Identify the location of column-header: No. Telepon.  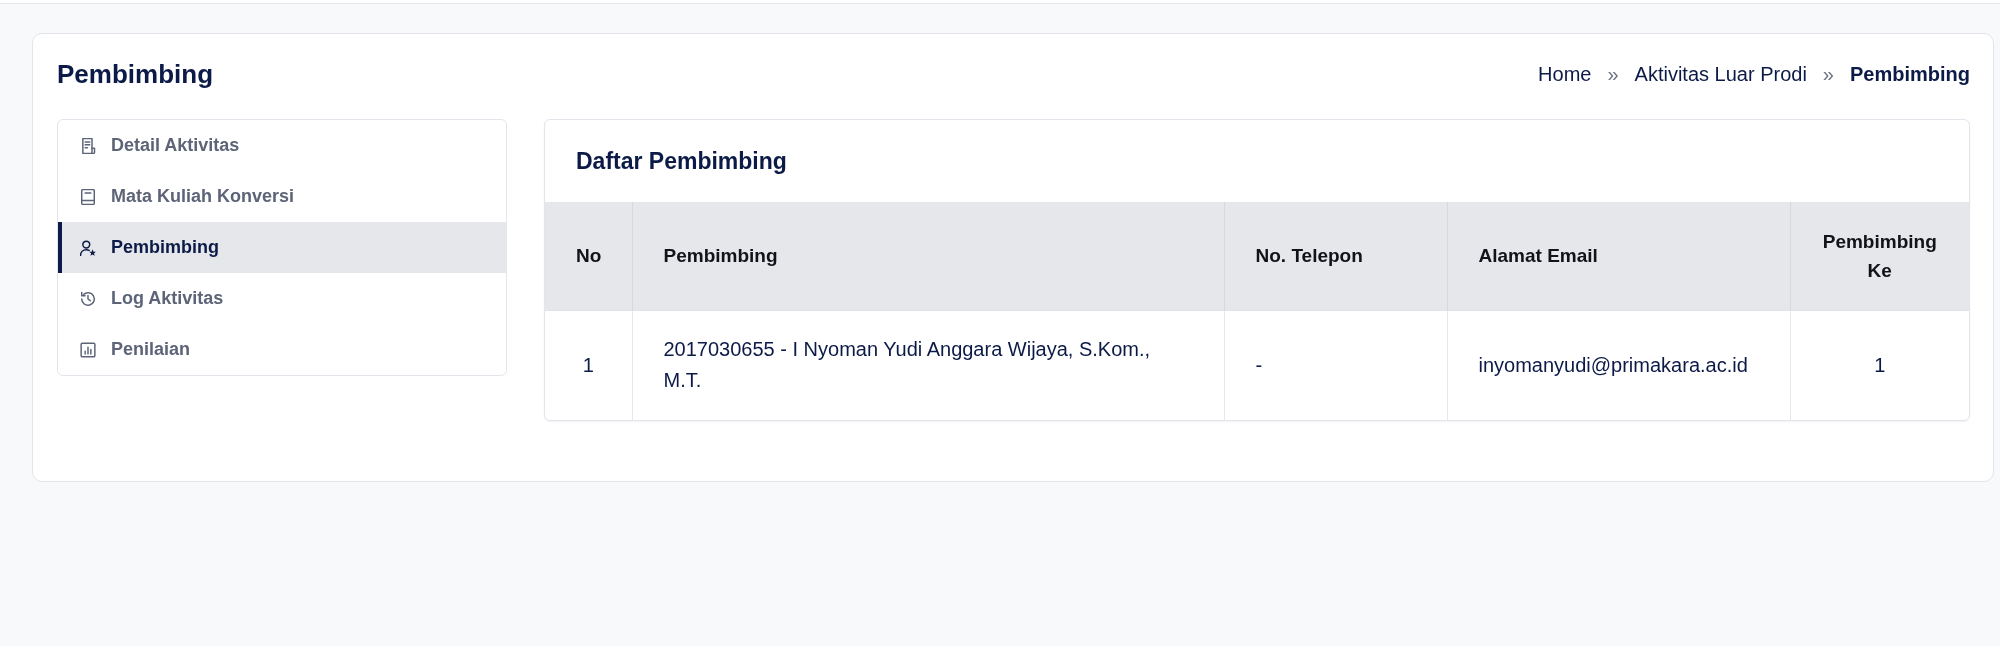
(1335, 256).